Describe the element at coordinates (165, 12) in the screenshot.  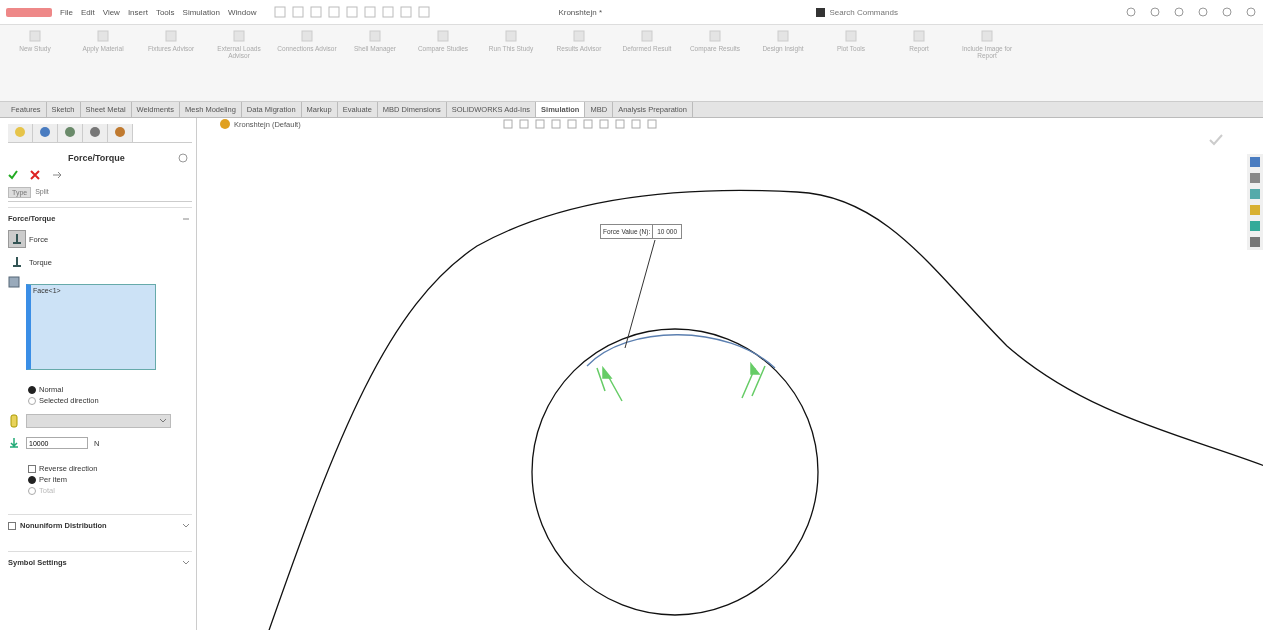
I see `menu-item: Tools` at that location.